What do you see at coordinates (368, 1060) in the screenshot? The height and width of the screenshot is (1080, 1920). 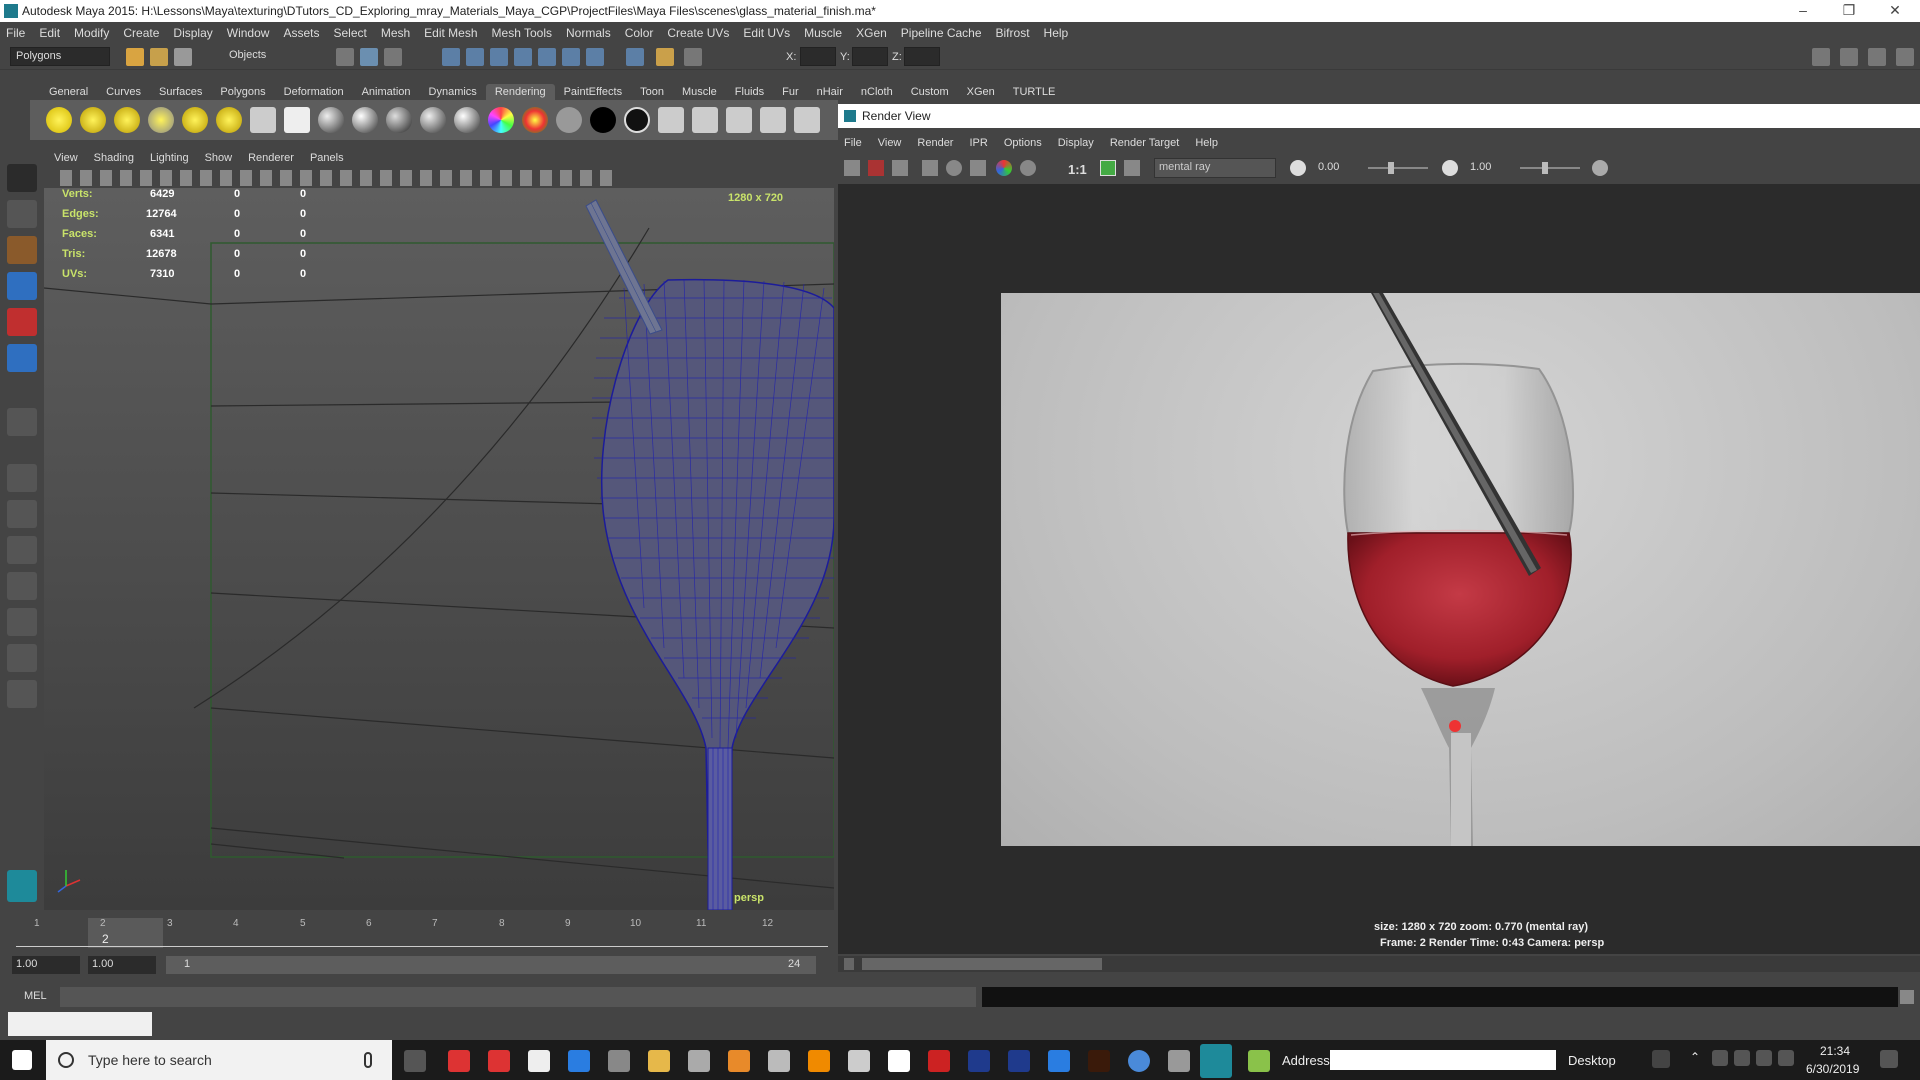 I see `microphone-icon` at bounding box center [368, 1060].